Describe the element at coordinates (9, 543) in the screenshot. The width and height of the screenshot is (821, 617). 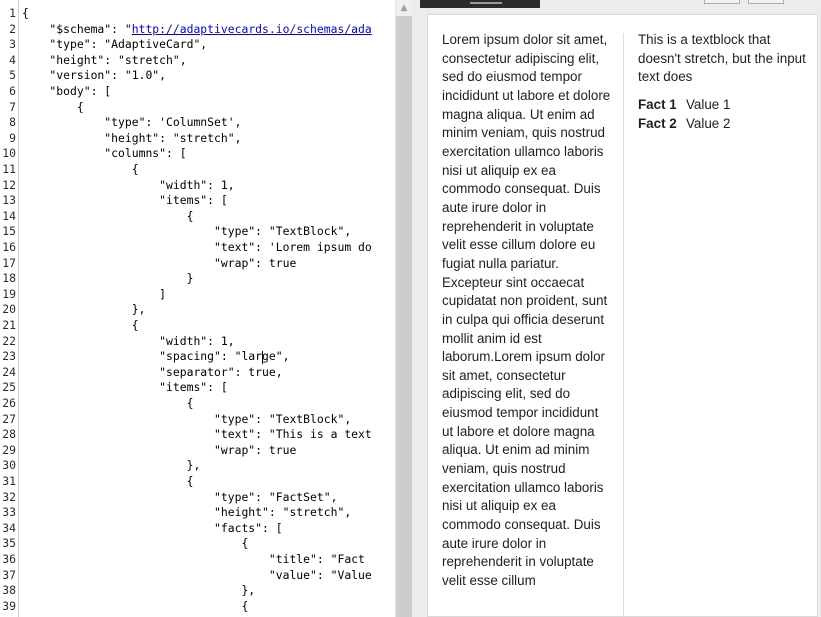
I see `line-number: 35` at that location.